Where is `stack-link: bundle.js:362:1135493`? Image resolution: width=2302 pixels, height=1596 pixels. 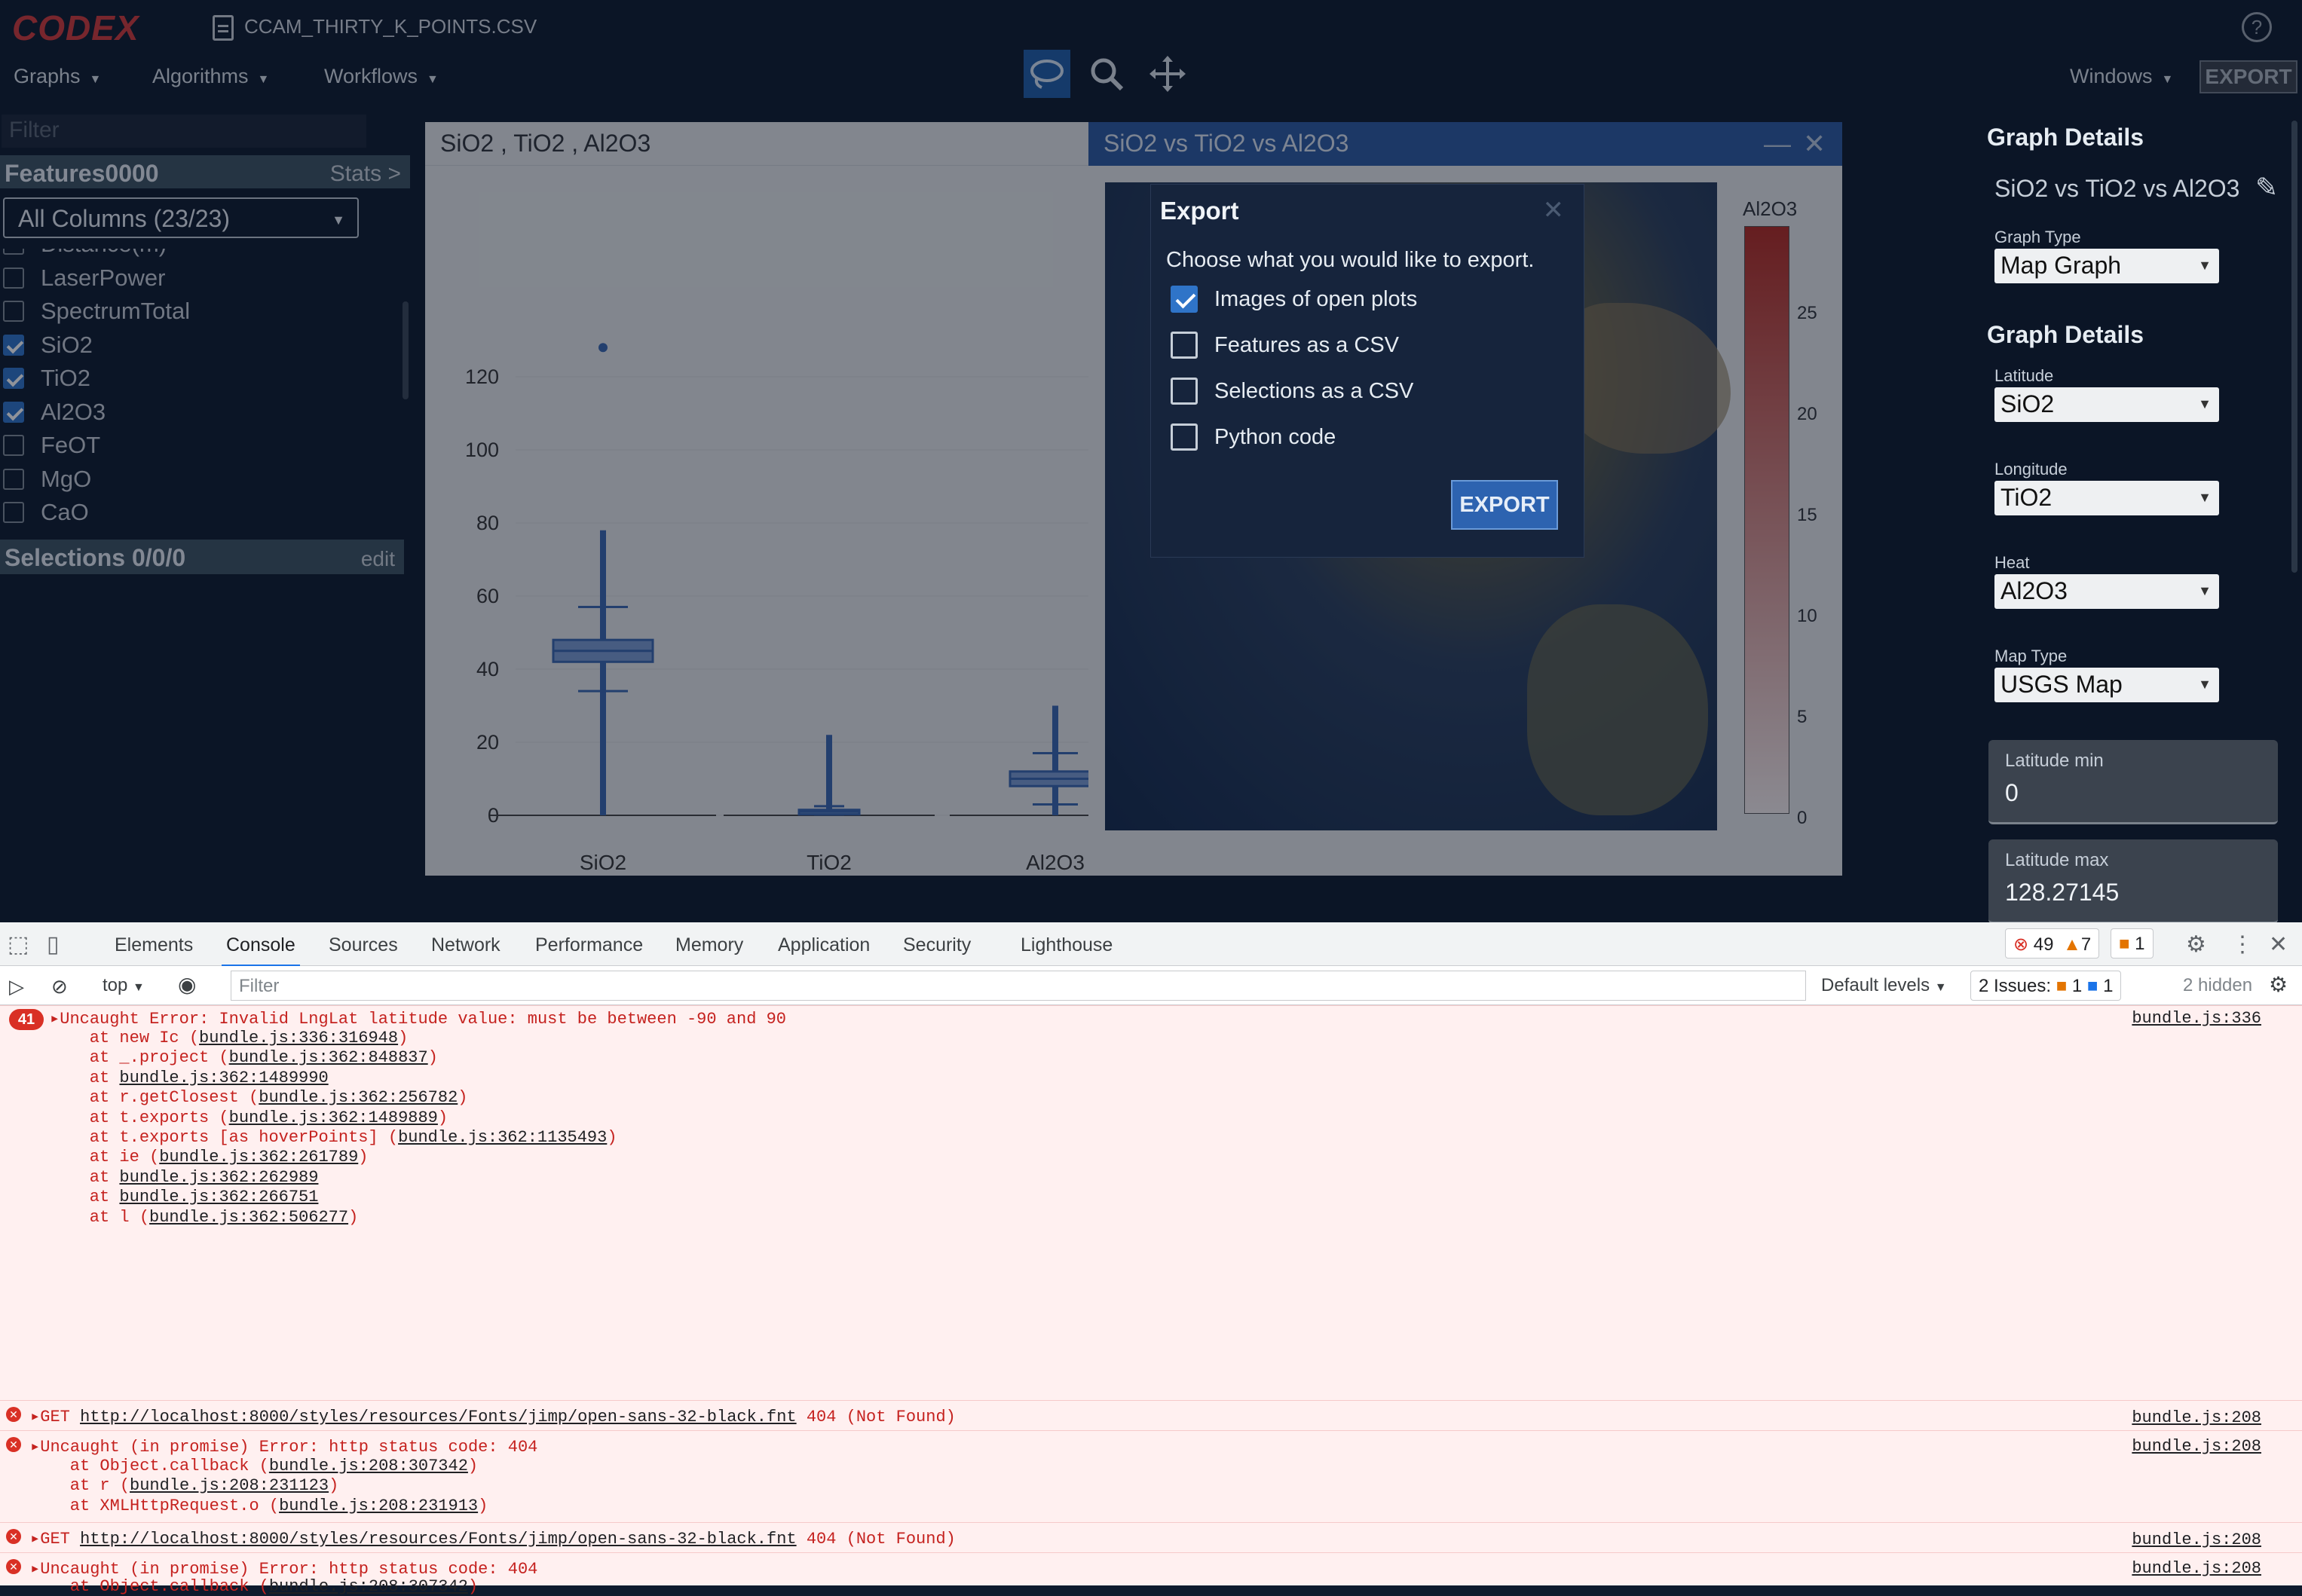
stack-link: bundle.js:362:1135493 is located at coordinates (502, 1137).